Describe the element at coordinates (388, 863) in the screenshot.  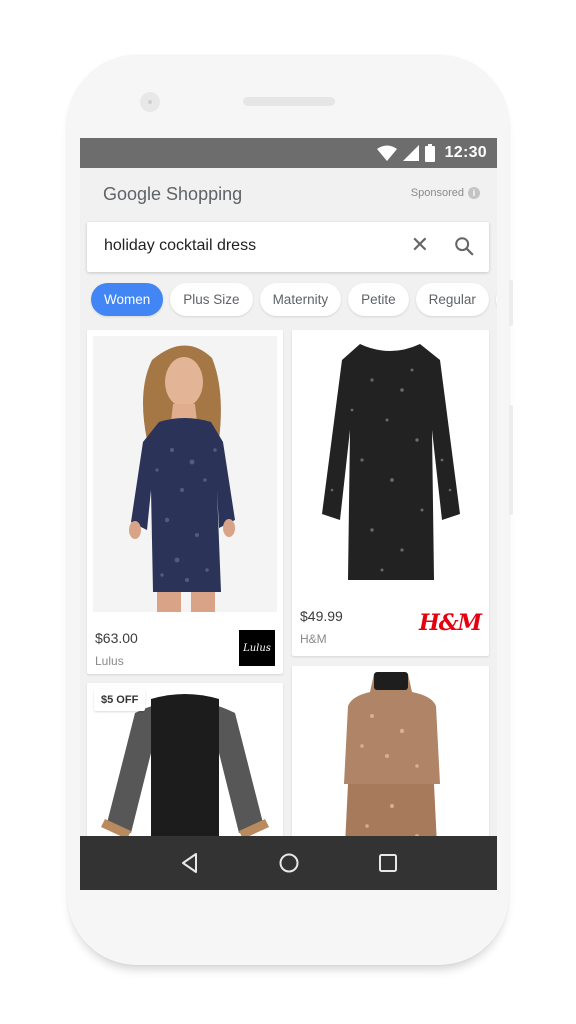
I see `recents-icon` at that location.